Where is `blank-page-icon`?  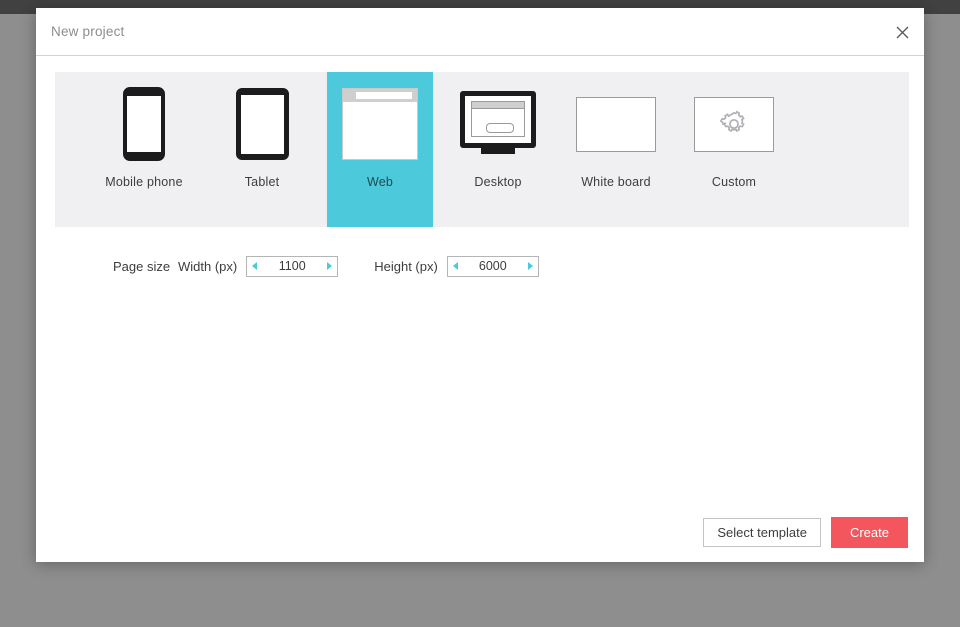
blank-page-icon is located at coordinates (616, 124).